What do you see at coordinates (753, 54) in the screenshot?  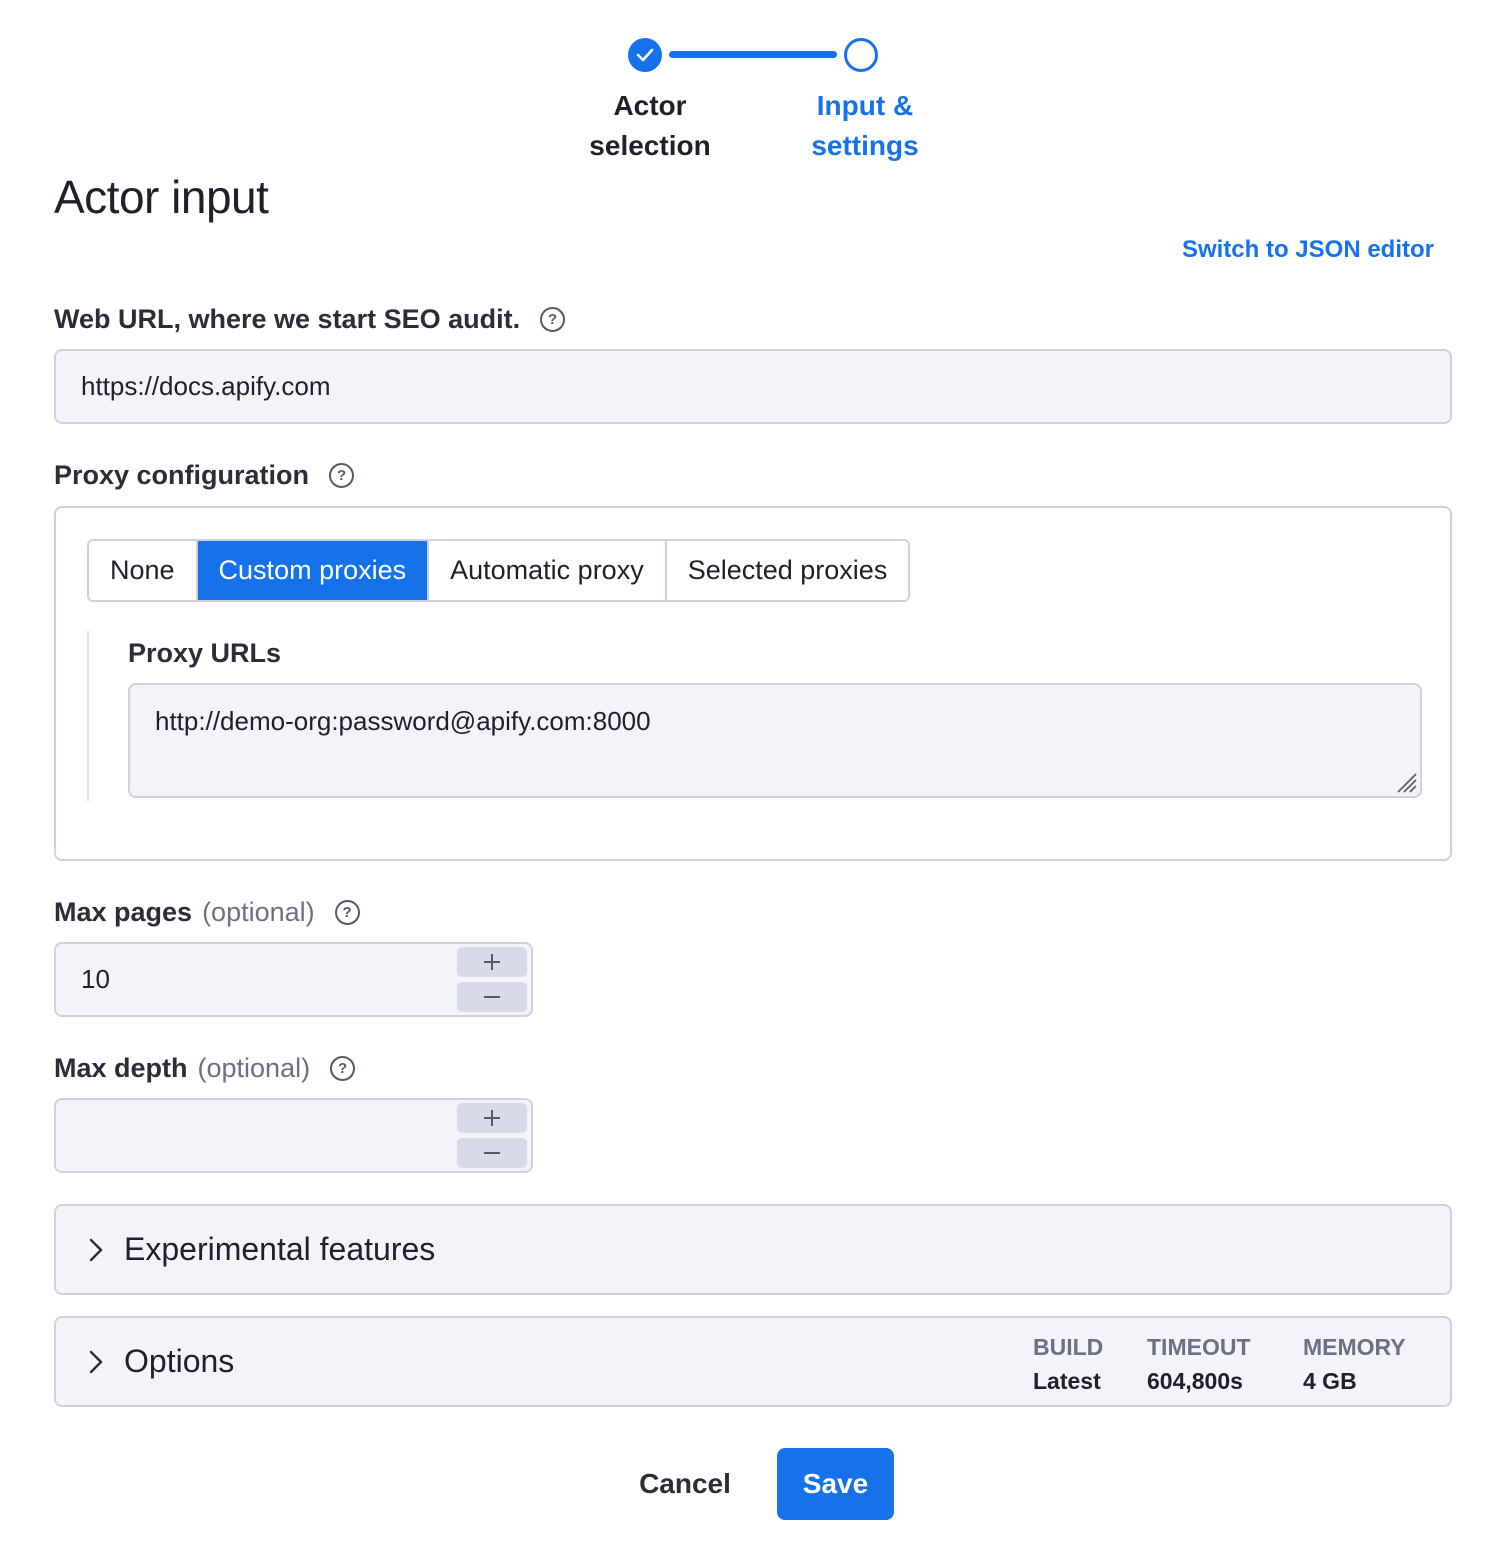 I see `step-connector` at bounding box center [753, 54].